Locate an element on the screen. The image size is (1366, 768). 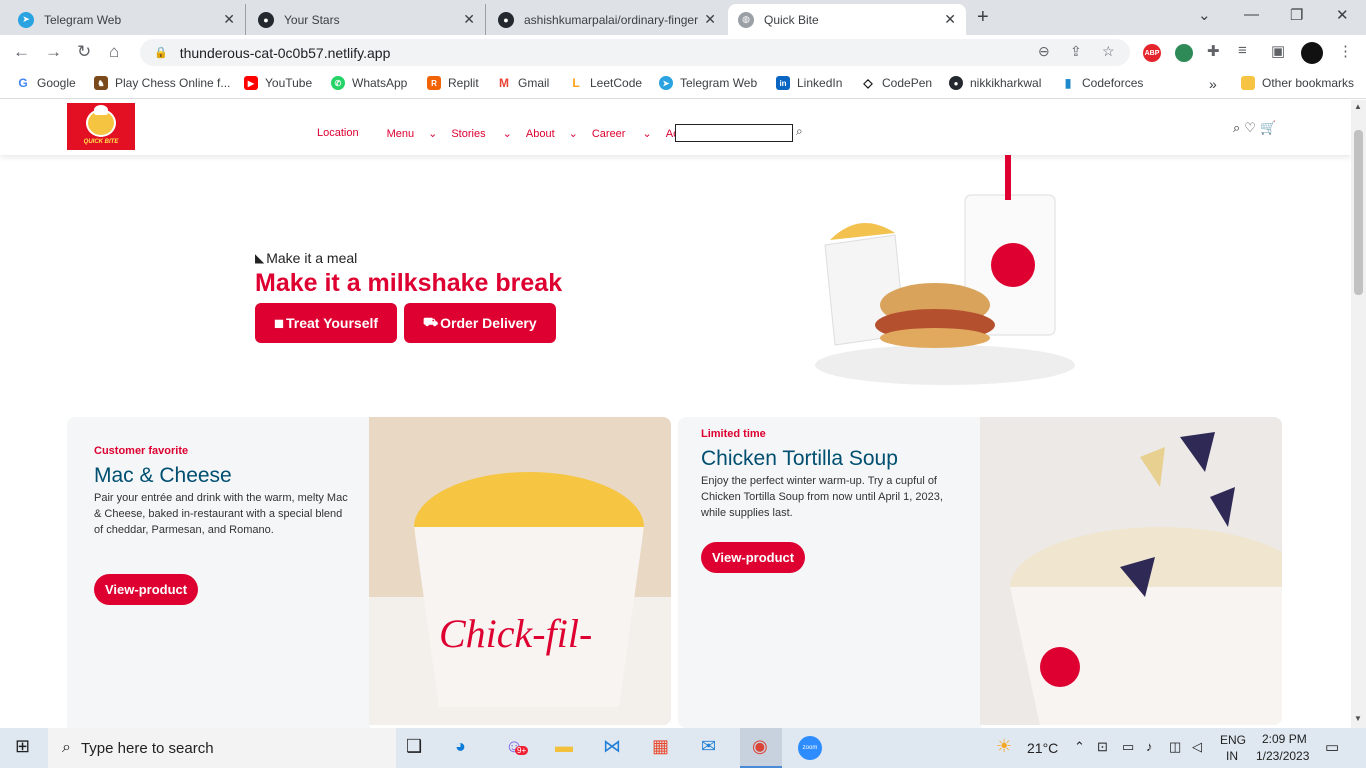
tab-github-repo: ● ashishkumarpalai/ordinary-finger ✕ is located at coordinates (607, 19).